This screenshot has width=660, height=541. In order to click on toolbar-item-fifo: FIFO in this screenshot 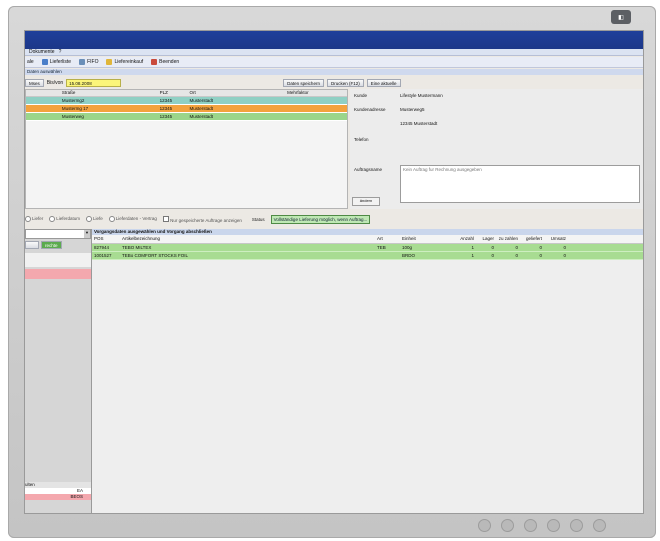, I will do `click(88, 62)`.